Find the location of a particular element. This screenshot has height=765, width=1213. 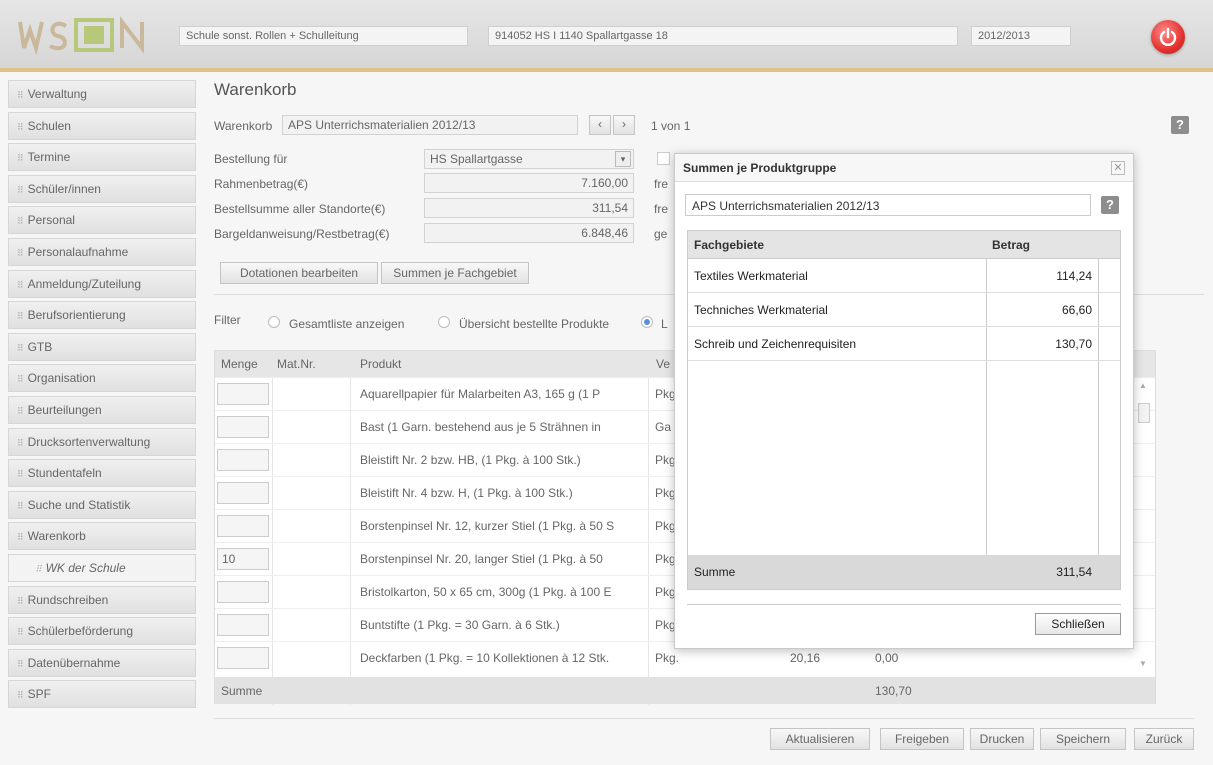

sidebar-item-berufsorientierung: ⠿ Berufsorientierung is located at coordinates (102, 315).